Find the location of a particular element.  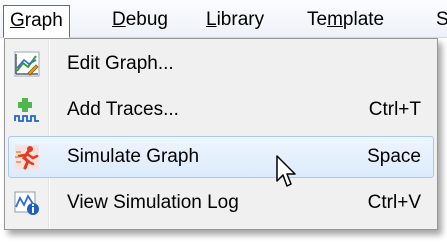

menu-debug: Debug is located at coordinates (140, 20).